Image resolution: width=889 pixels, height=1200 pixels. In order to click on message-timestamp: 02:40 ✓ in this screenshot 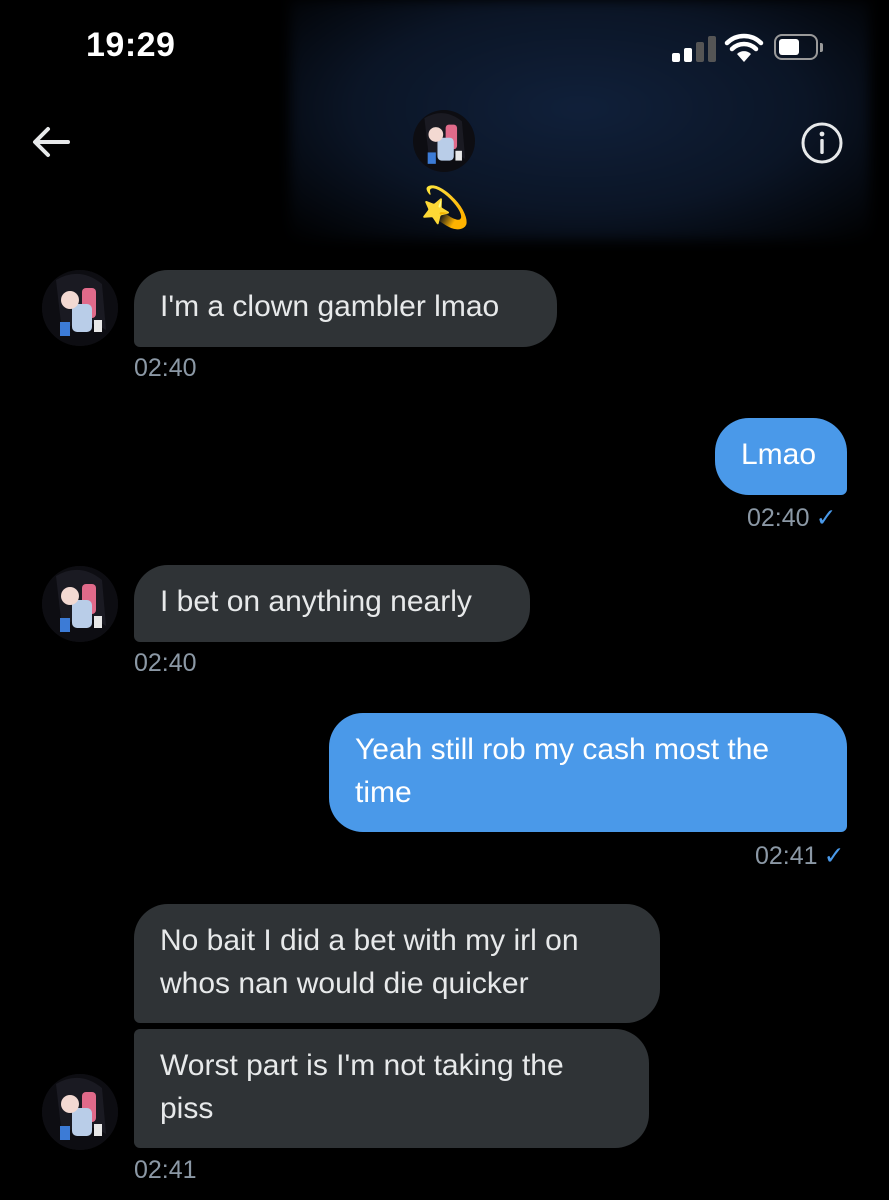, I will do `click(792, 518)`.